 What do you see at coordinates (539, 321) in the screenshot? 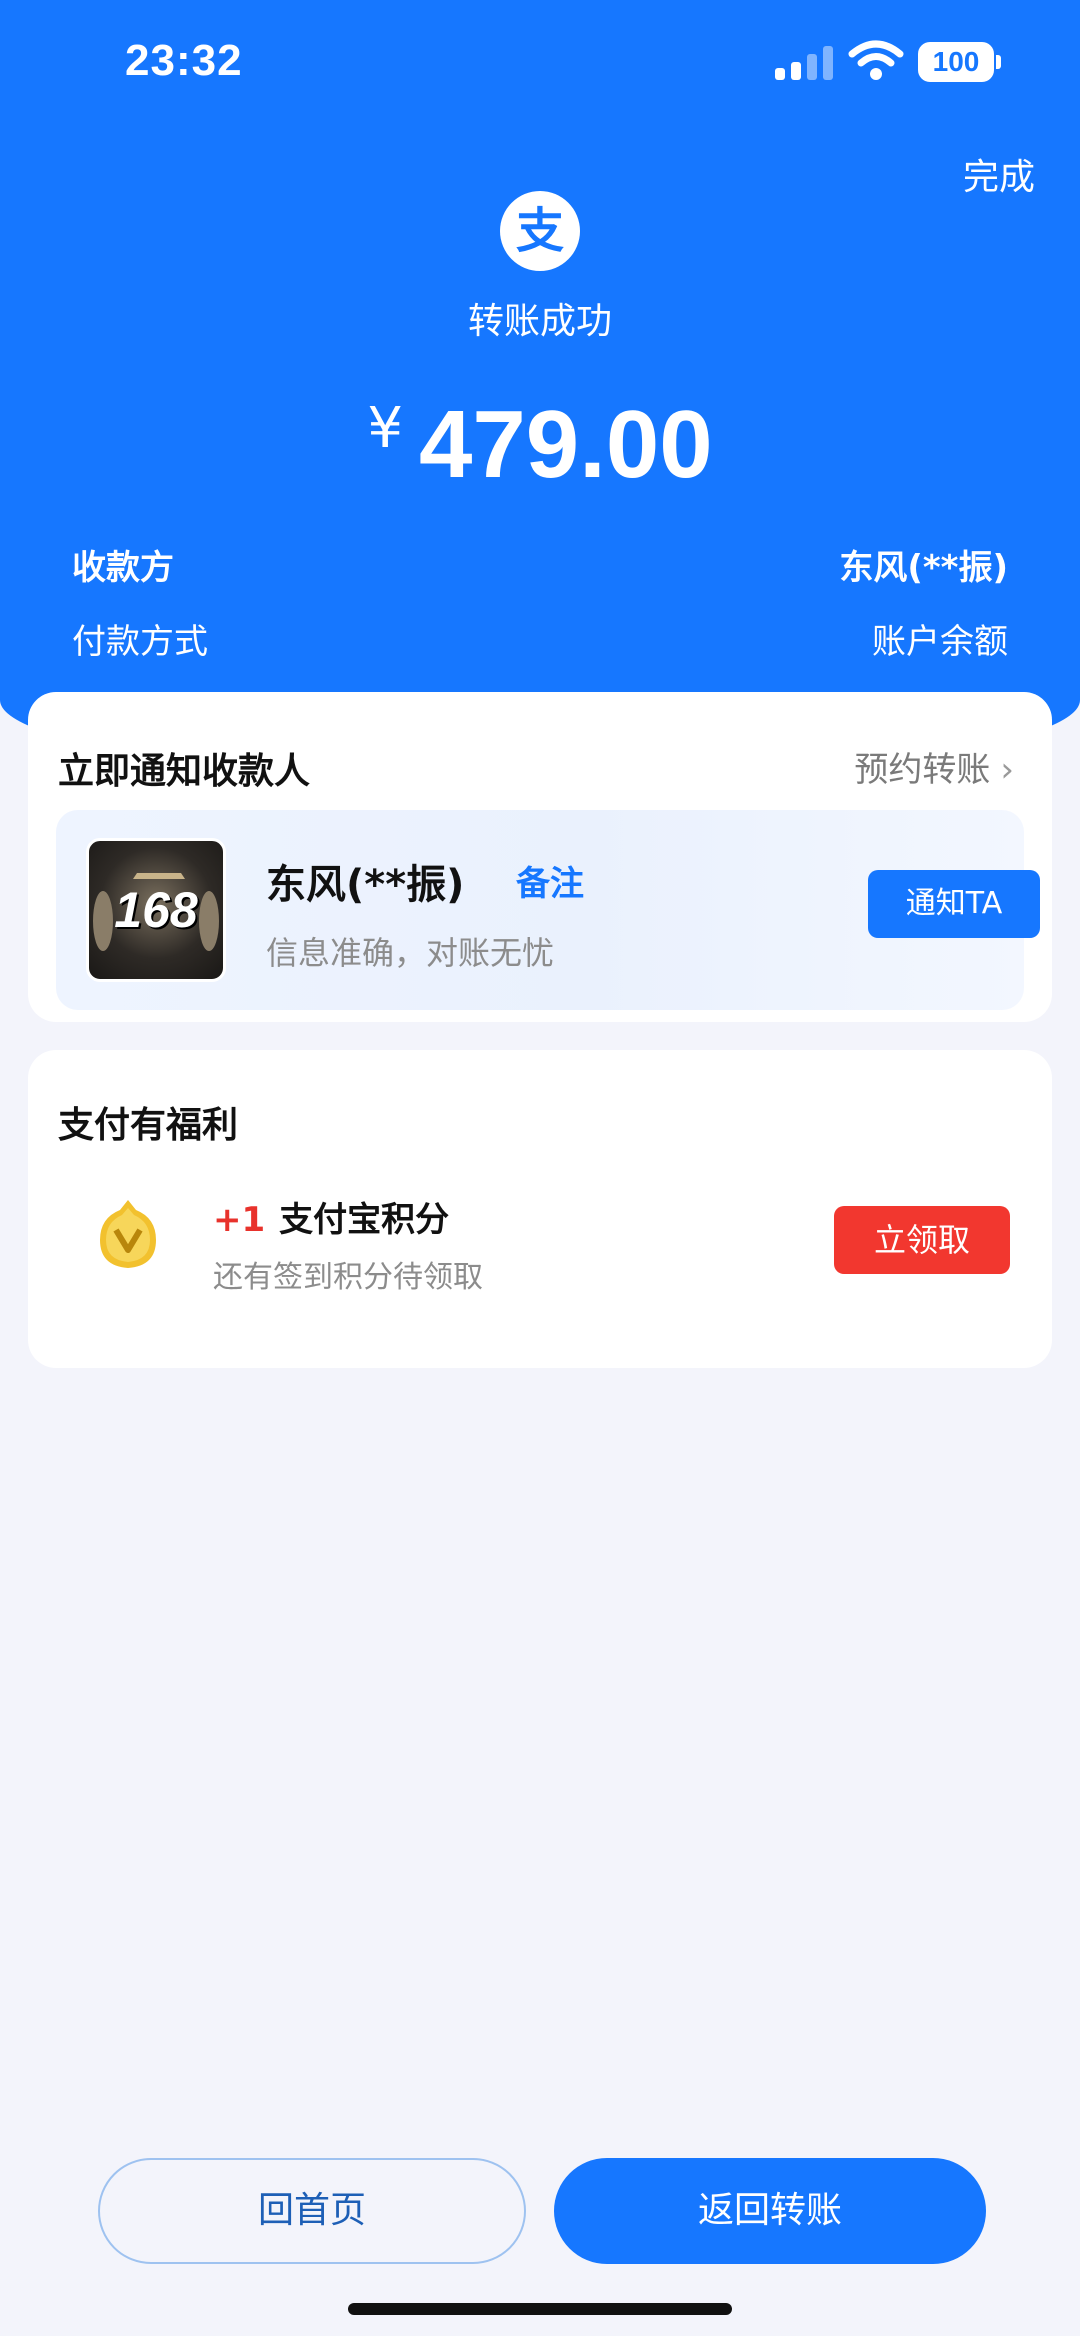
I see `transfer-status: 转账成功` at bounding box center [539, 321].